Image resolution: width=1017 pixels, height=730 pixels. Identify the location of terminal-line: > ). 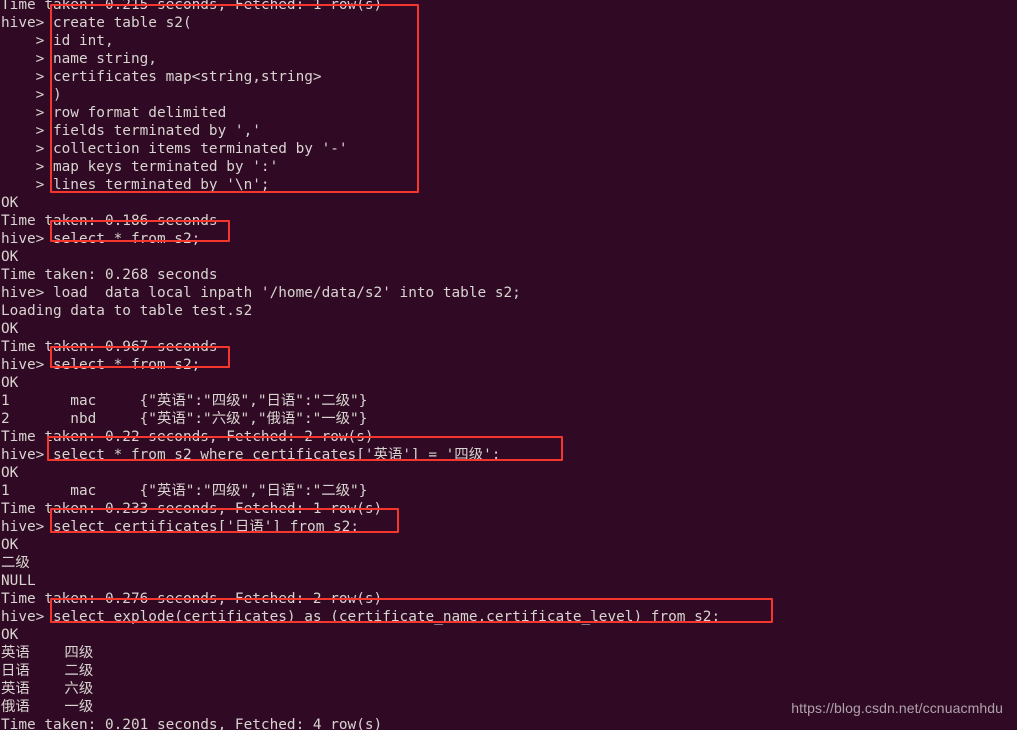
(31, 95).